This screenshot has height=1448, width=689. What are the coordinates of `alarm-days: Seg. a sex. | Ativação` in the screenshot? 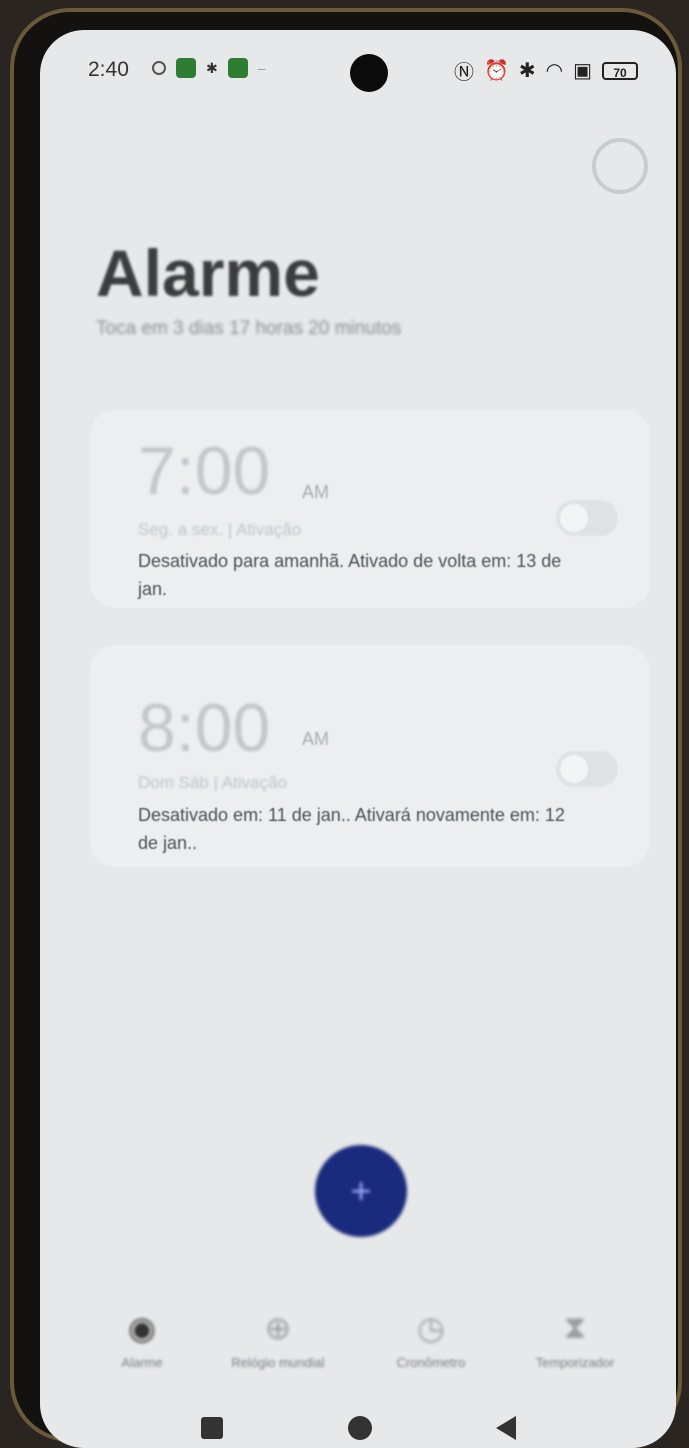 It's located at (220, 529).